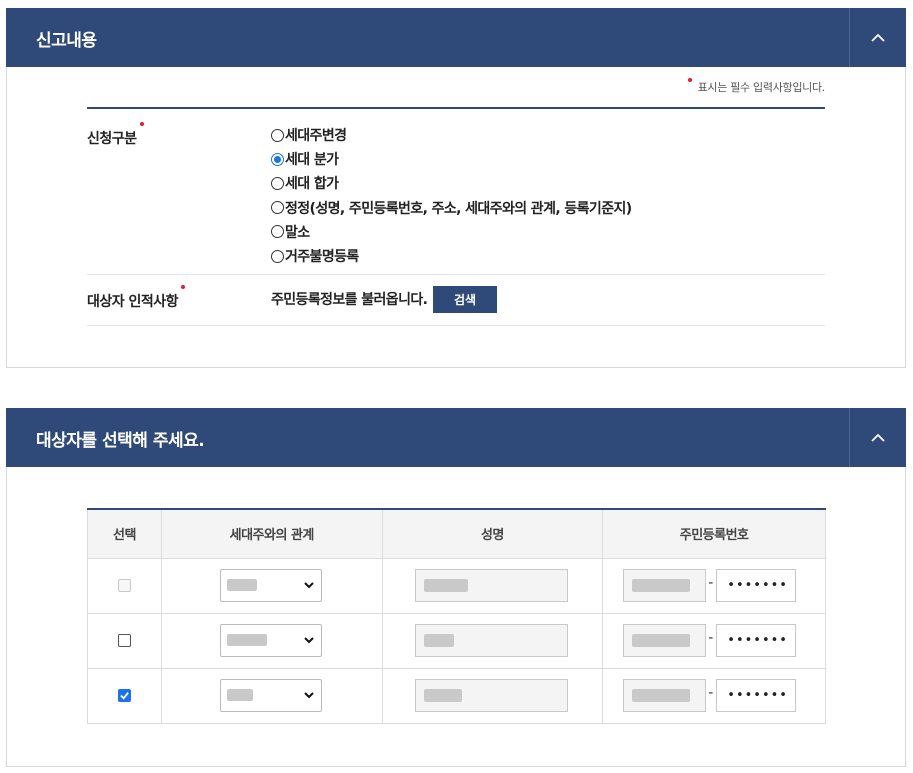 This screenshot has height=773, width=913. Describe the element at coordinates (271, 534) in the screenshot. I see `column-header-relation: 세대주와의 관계` at that location.